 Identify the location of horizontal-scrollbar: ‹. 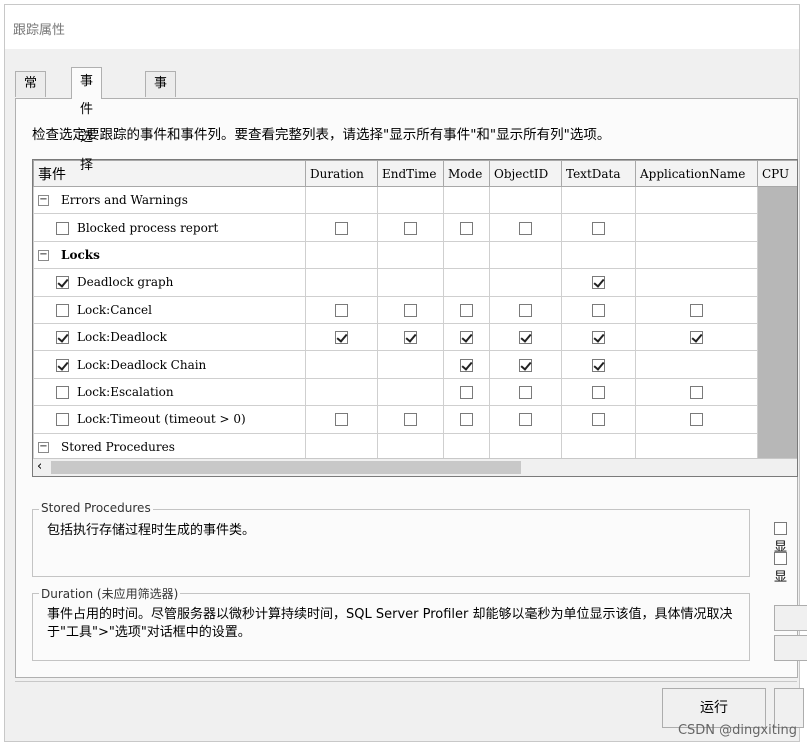
(415, 467).